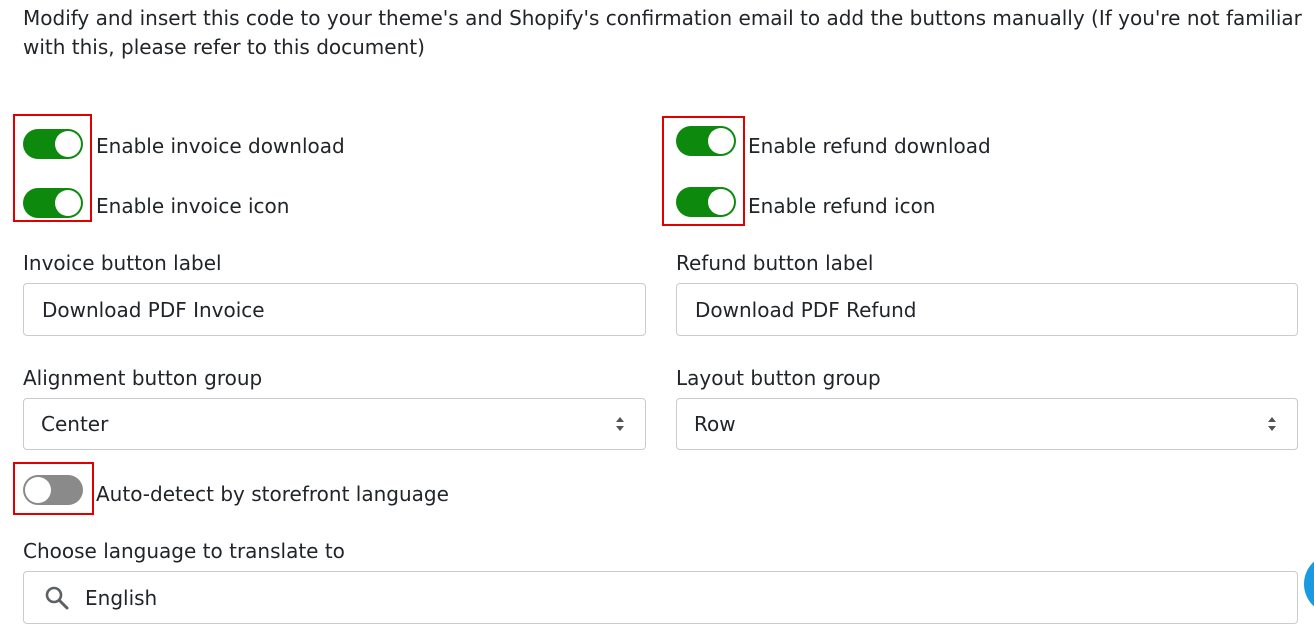  I want to click on invoice-button-label-value: Download PDF Invoice, so click(153, 309).